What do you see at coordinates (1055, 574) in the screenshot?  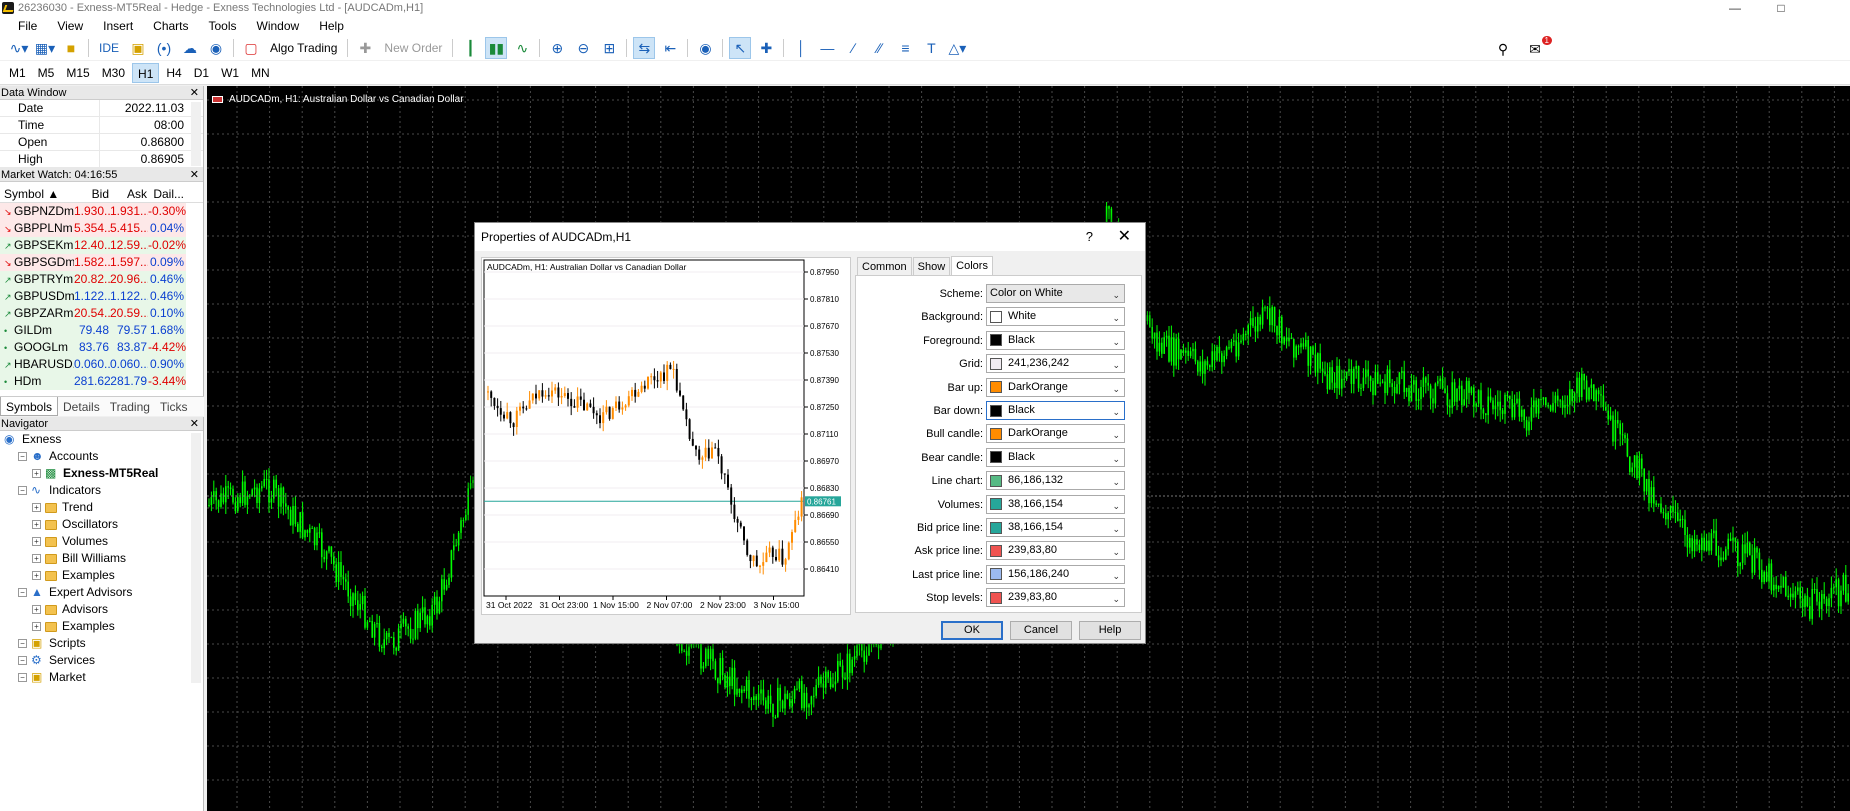 I see `color-select: 156,186,240 ⌄` at bounding box center [1055, 574].